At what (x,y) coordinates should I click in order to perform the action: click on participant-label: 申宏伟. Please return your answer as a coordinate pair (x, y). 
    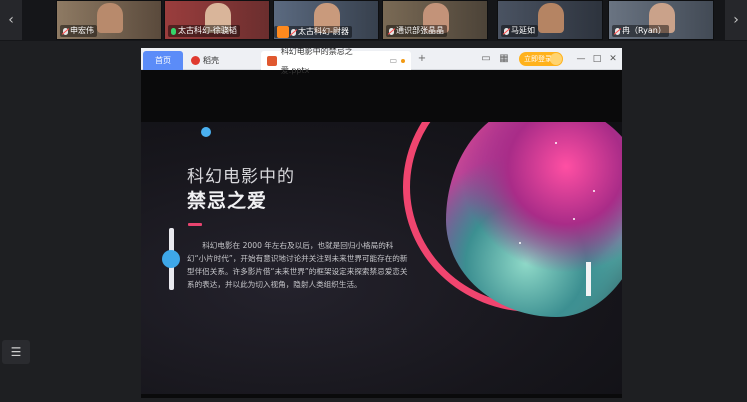
    Looking at the image, I should click on (78, 31).